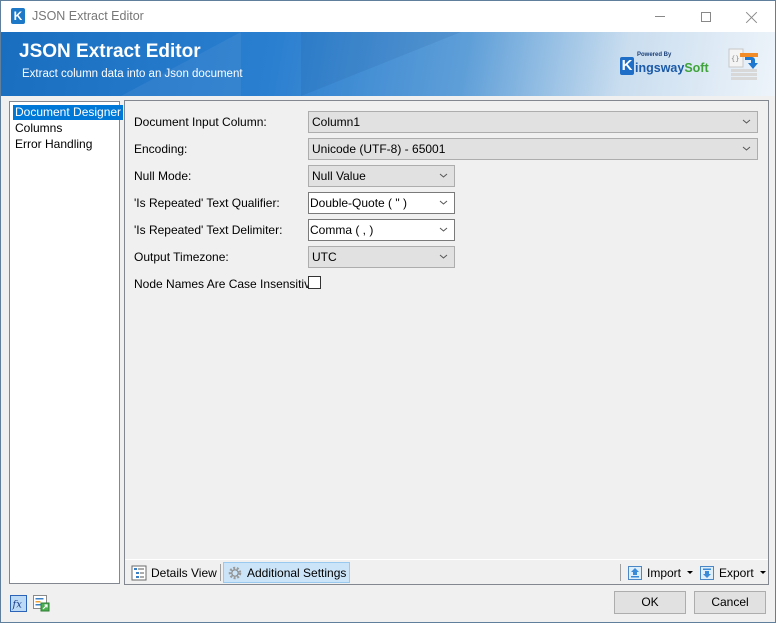  I want to click on text-delimiter-select: Comma ( , ), so click(381, 230).